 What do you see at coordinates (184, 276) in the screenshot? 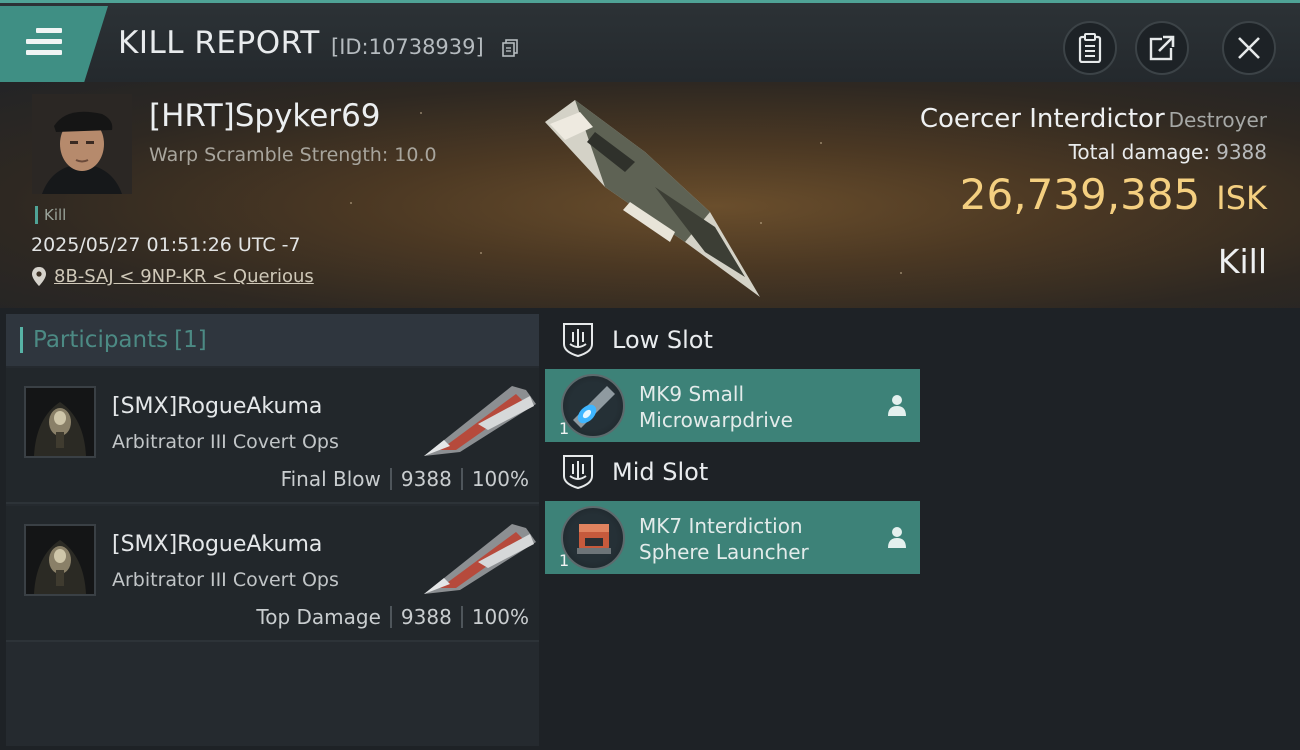
I see `location-link: 8B-SAJ < 9NP-KR < Querious` at bounding box center [184, 276].